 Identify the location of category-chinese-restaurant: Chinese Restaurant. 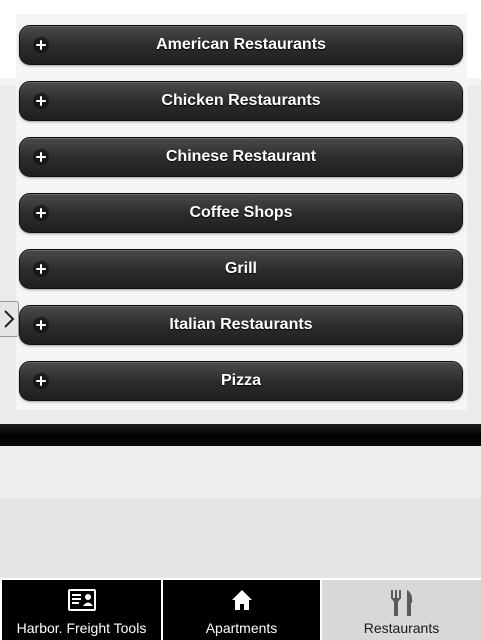
(241, 157).